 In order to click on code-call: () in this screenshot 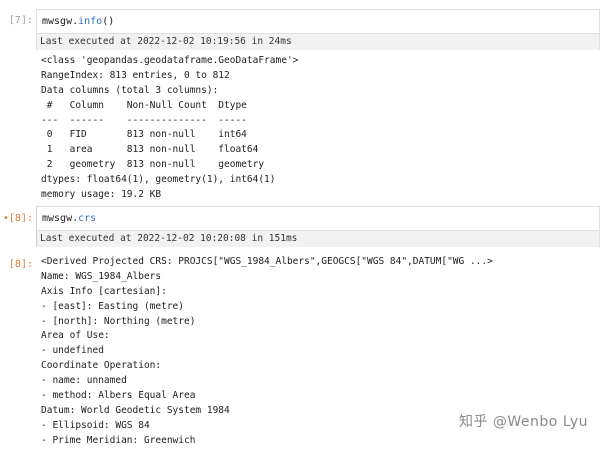, I will do `click(108, 21)`.